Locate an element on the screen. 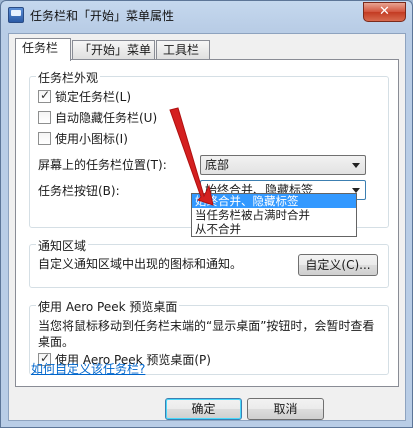  checkbox-checked-icon is located at coordinates (44, 95).